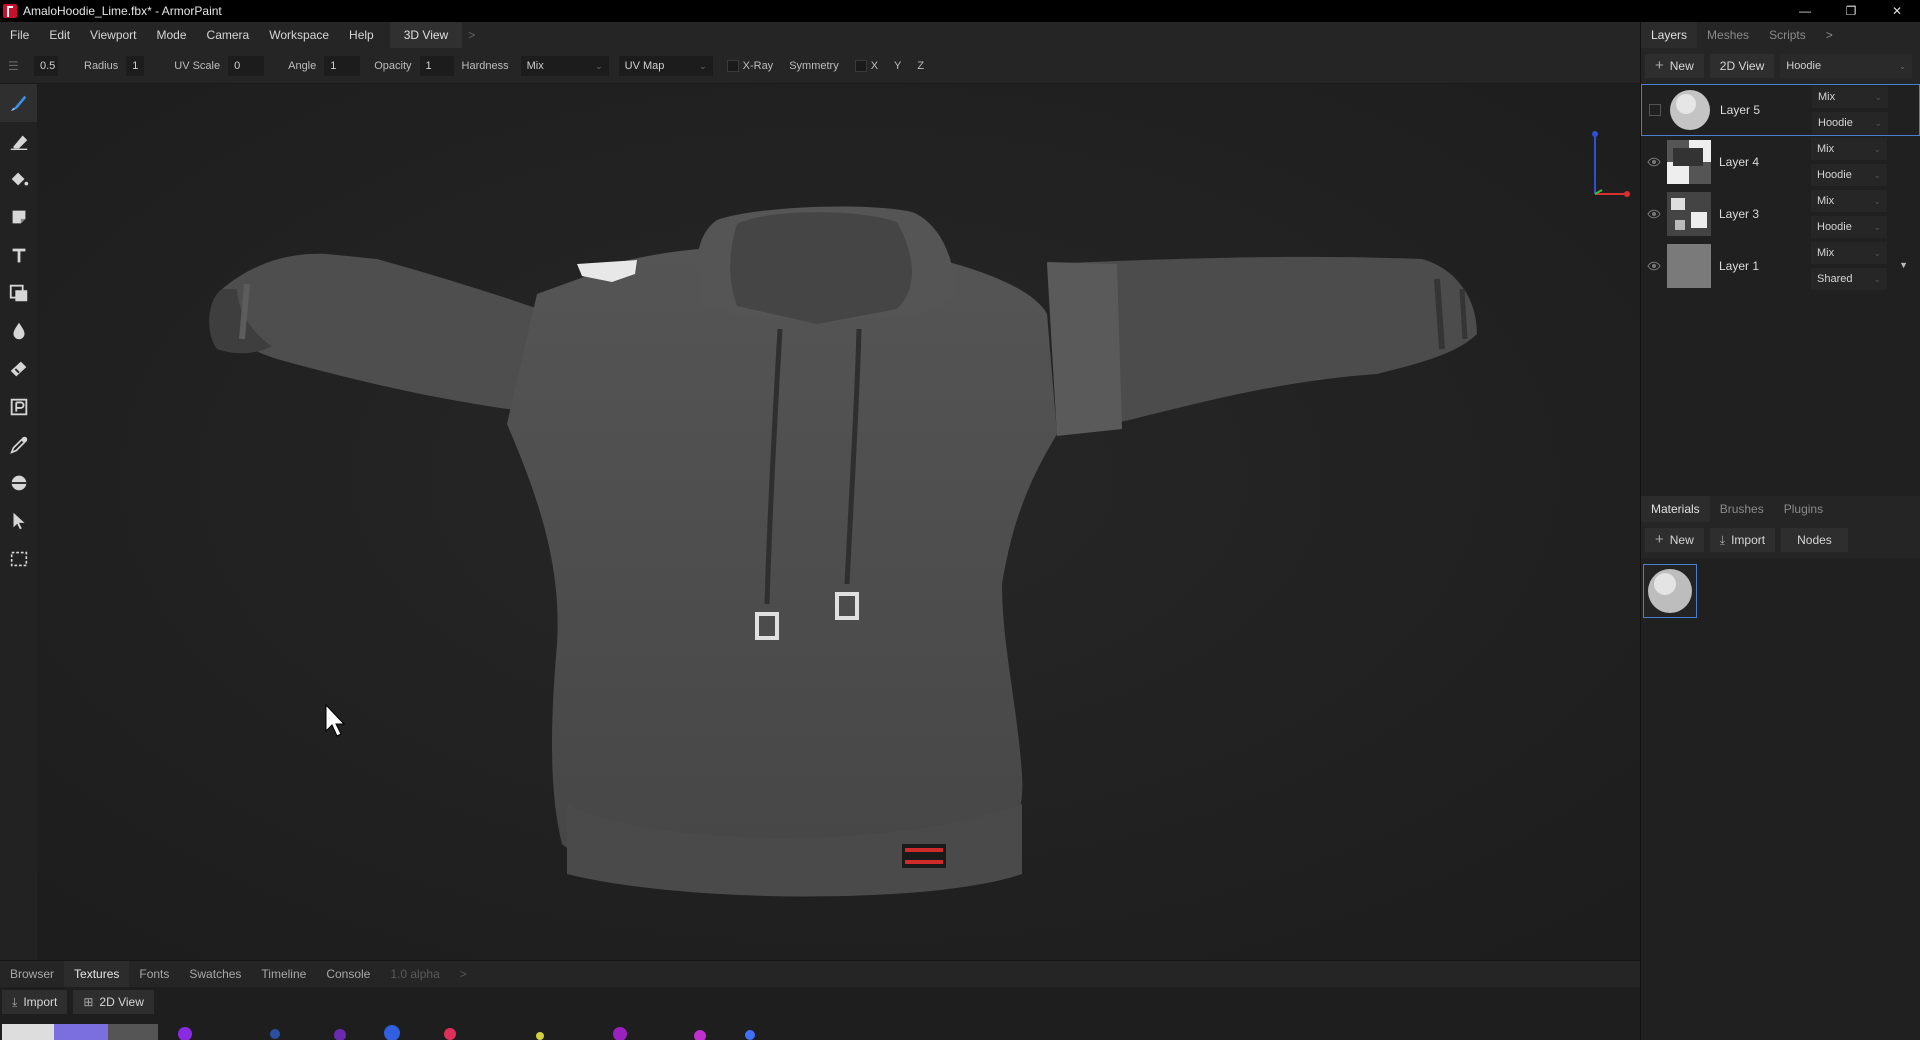 This screenshot has height=1040, width=1920. I want to click on visibility-checkbox, so click(1655, 110).